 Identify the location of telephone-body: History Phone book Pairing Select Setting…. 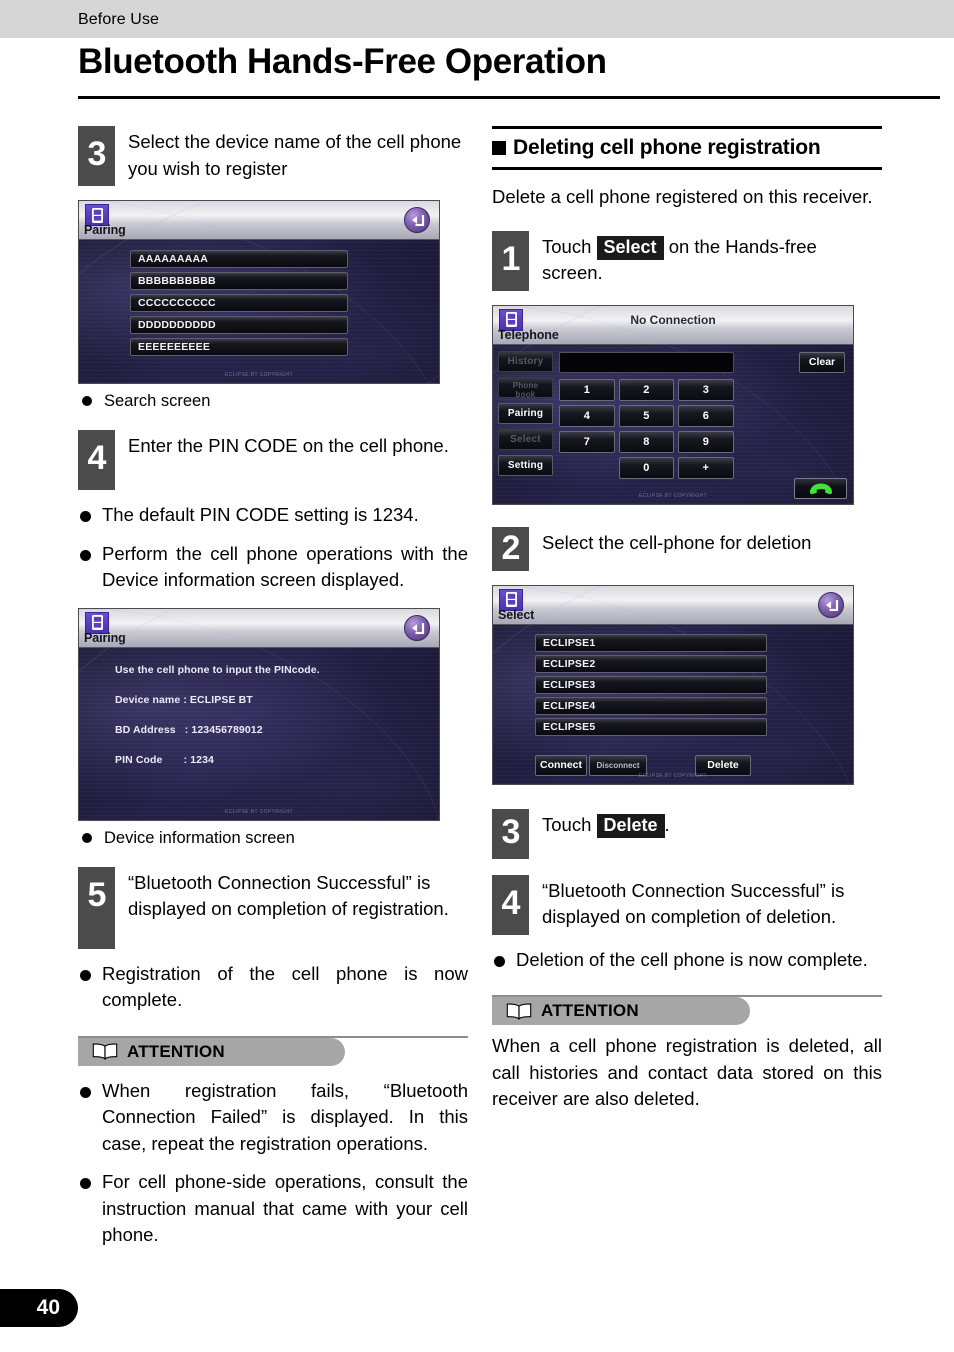
(673, 404).